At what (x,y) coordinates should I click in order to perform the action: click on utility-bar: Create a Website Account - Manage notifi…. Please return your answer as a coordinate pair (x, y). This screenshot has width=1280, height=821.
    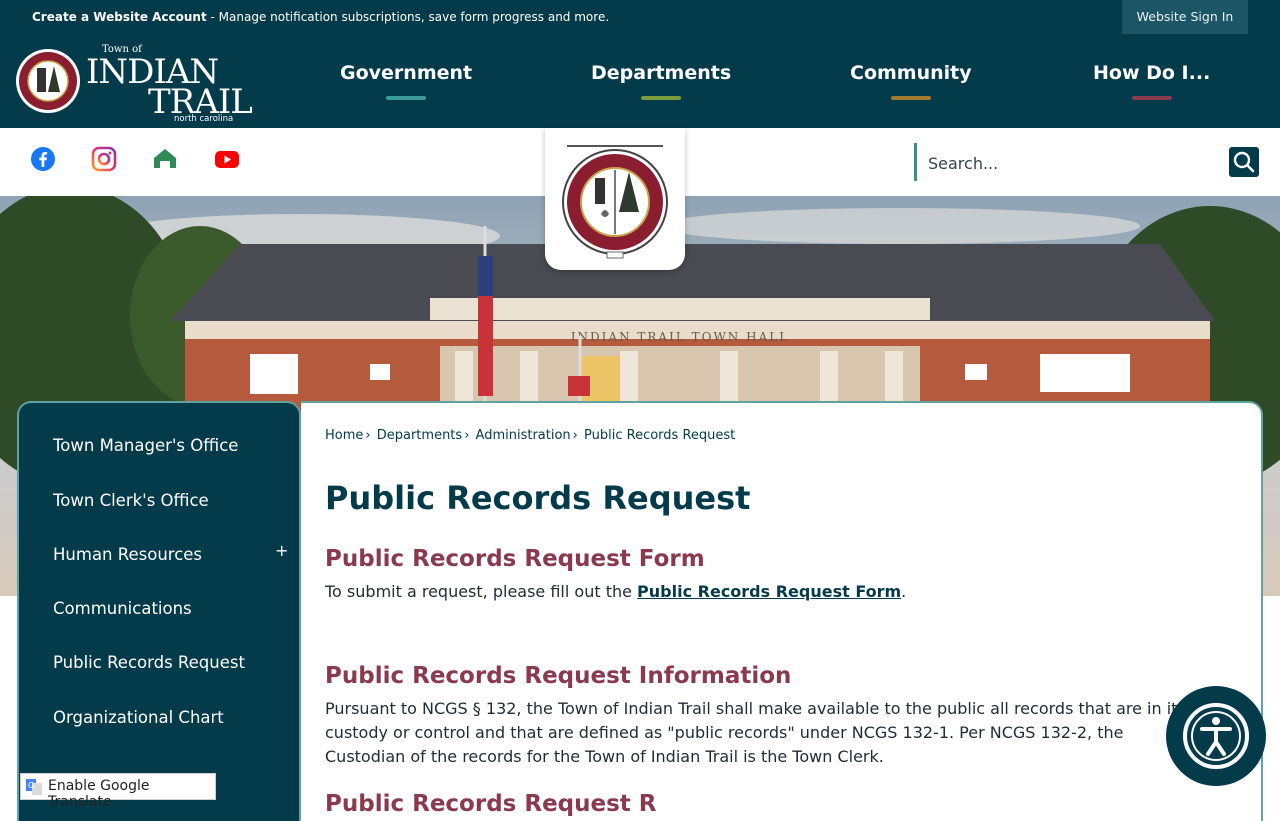
    Looking at the image, I should click on (640, 18).